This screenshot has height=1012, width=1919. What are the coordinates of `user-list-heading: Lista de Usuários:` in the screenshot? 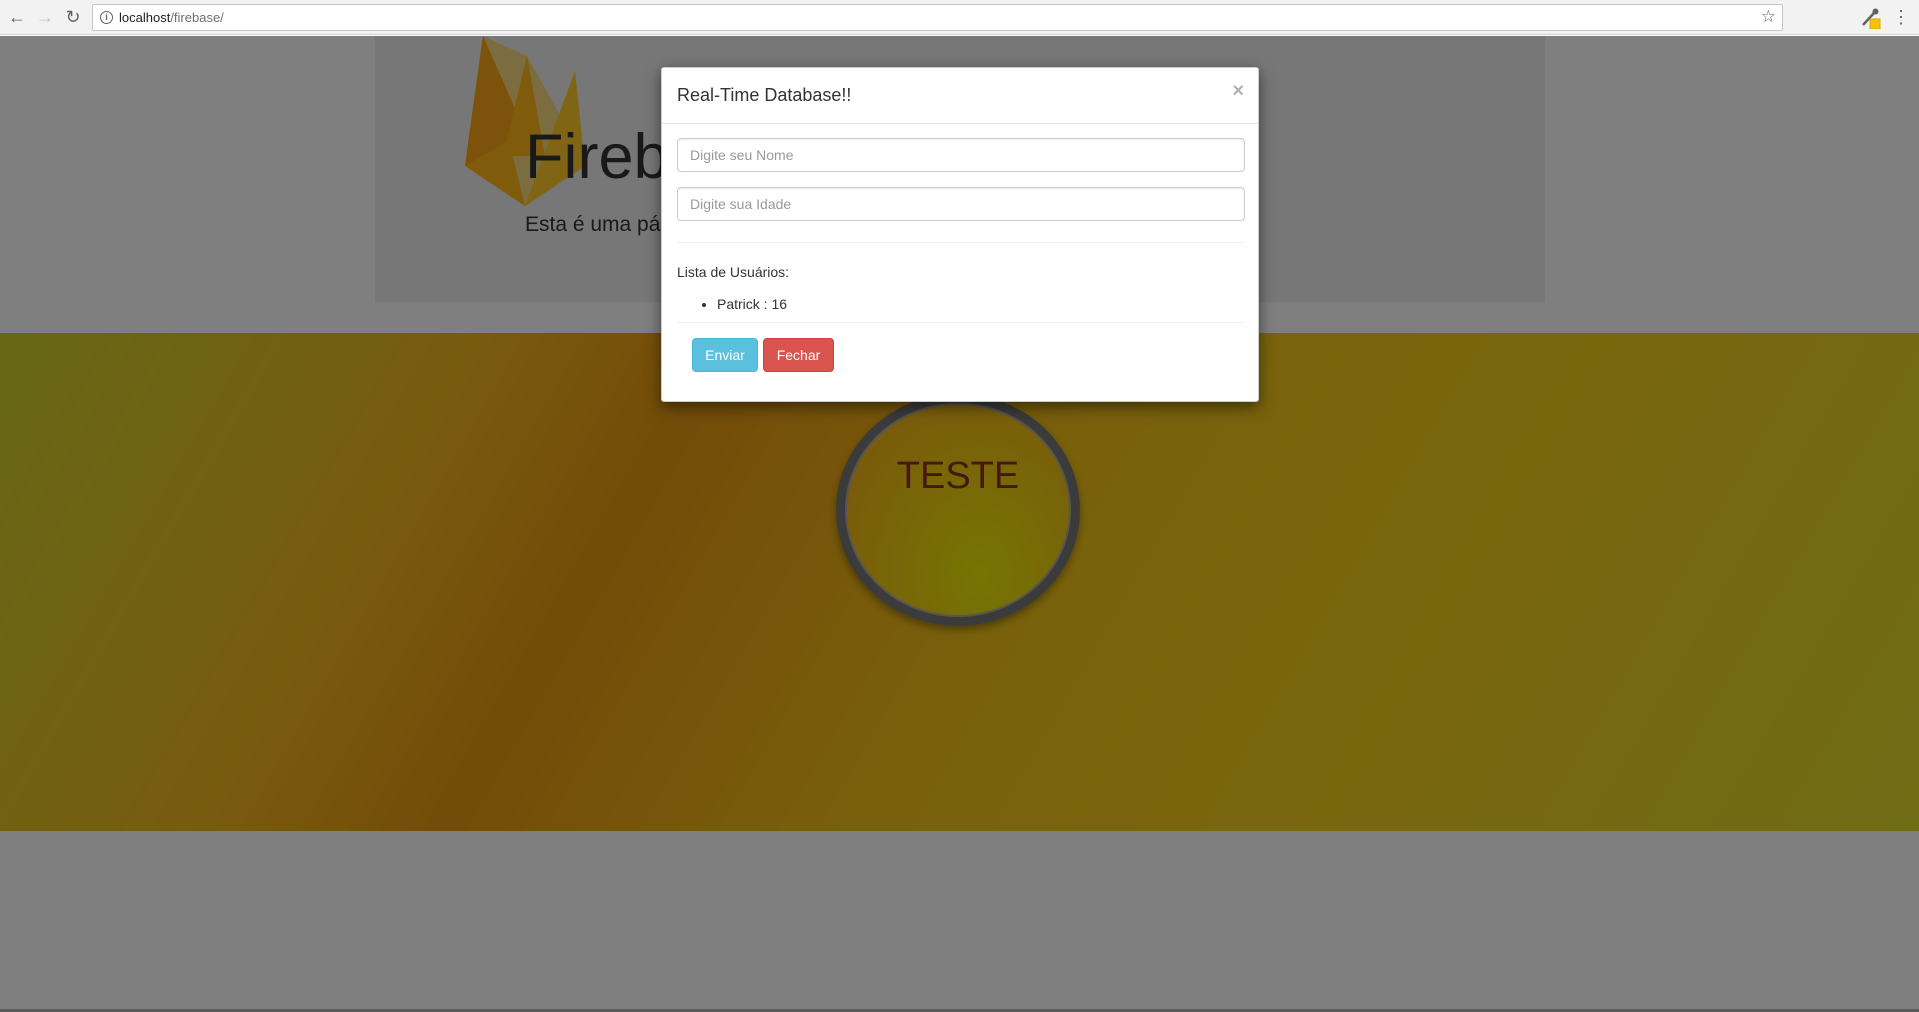 It's located at (733, 272).